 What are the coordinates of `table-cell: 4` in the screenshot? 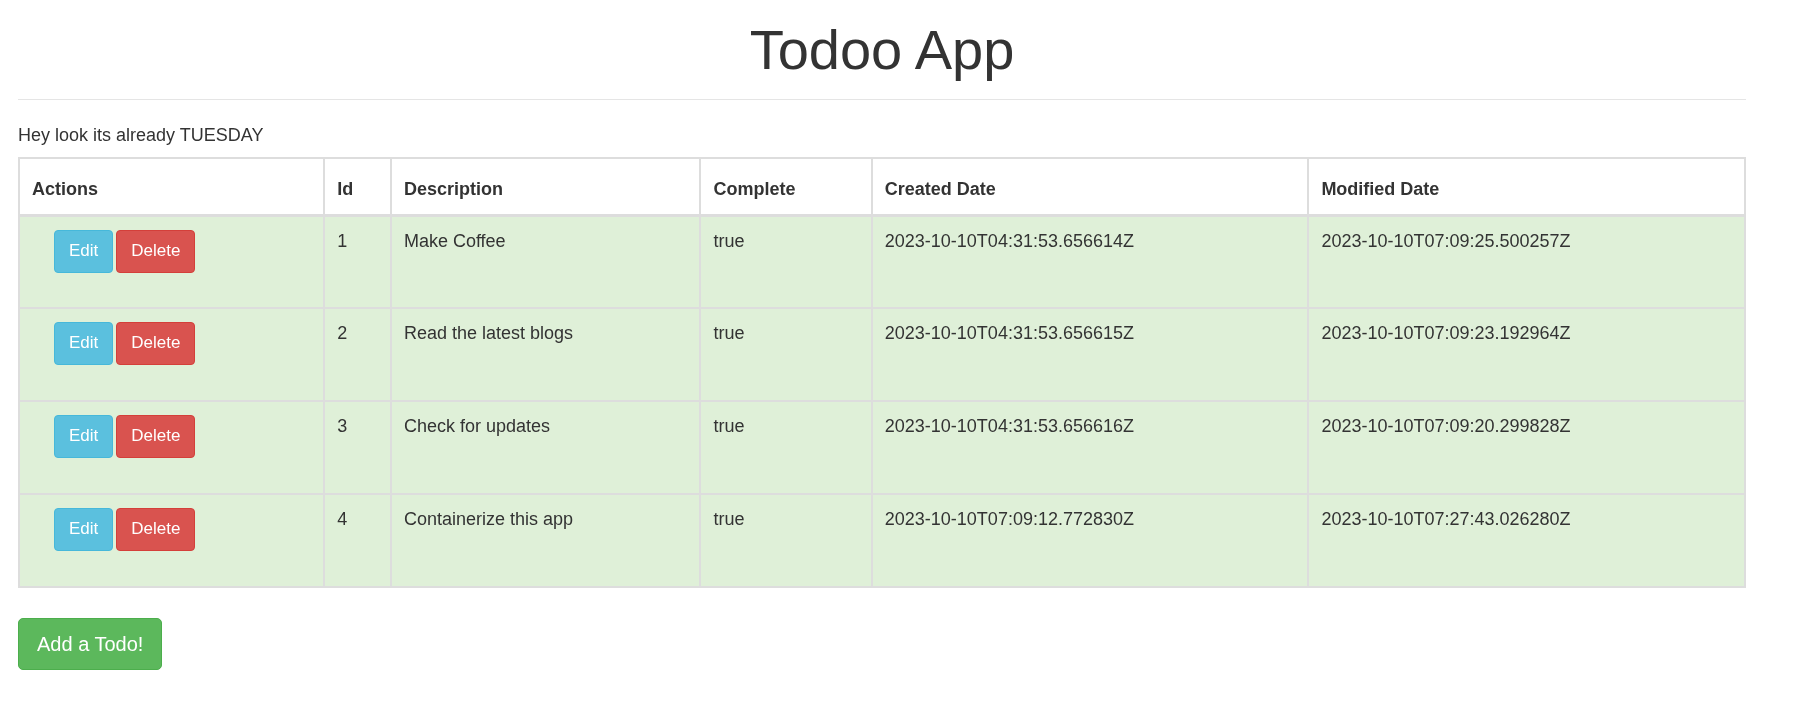 It's located at (357, 541).